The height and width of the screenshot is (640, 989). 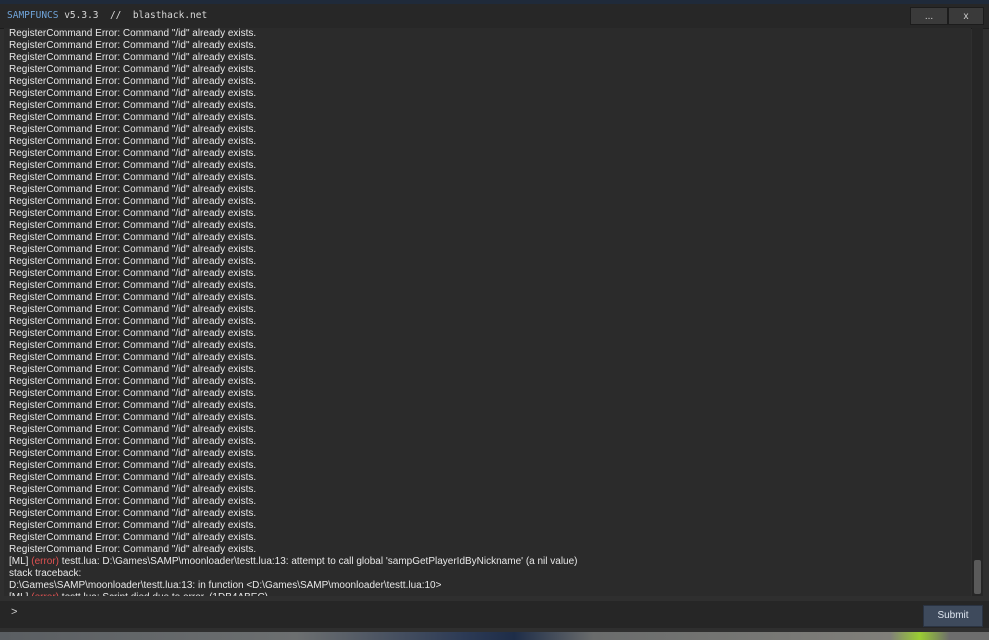 What do you see at coordinates (953, 616) in the screenshot?
I see `submit-button: Submit` at bounding box center [953, 616].